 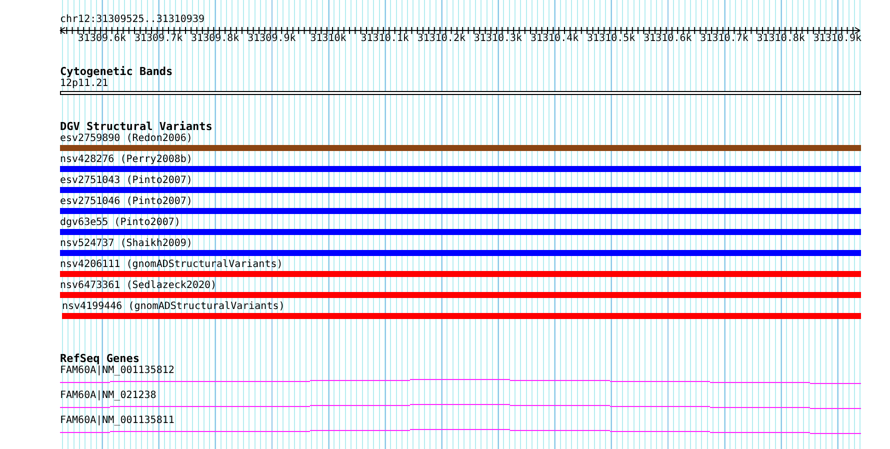 What do you see at coordinates (126, 181) in the screenshot?
I see `variant-label: esv2751043 (Pinto2007)` at bounding box center [126, 181].